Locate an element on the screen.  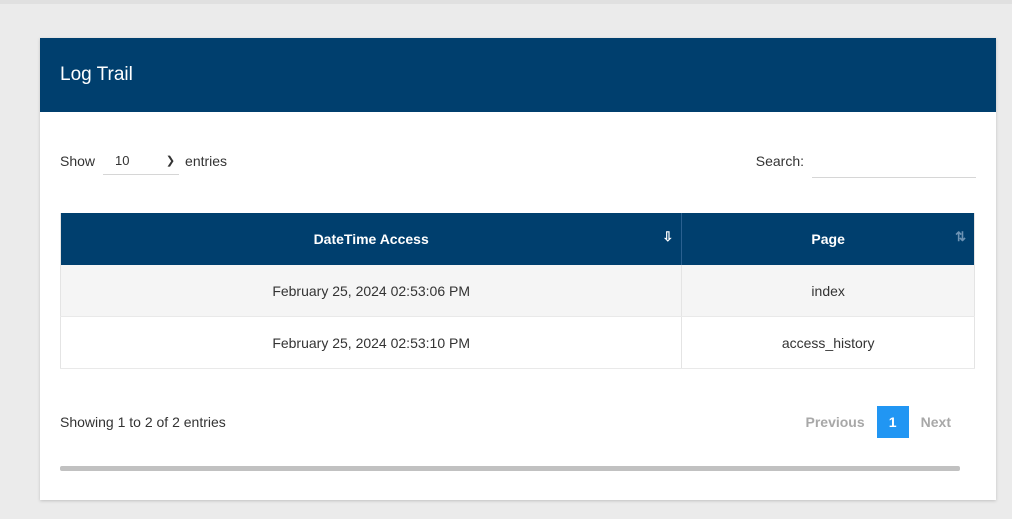
chevron-down-icon: ❯ is located at coordinates (170, 161).